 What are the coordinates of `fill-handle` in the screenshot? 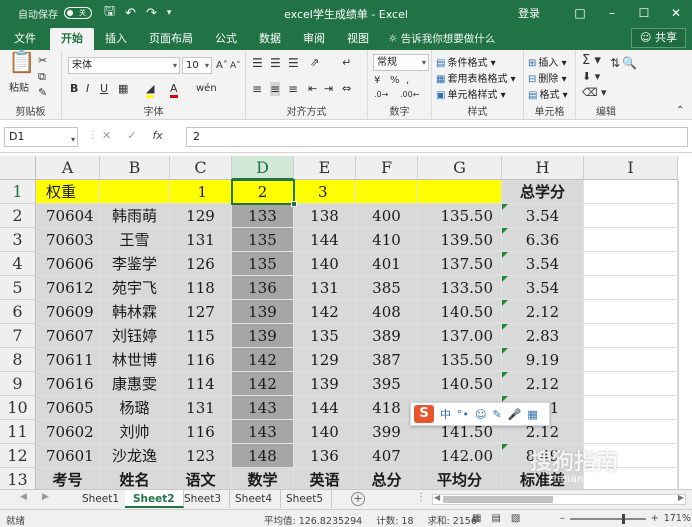 It's located at (294, 204).